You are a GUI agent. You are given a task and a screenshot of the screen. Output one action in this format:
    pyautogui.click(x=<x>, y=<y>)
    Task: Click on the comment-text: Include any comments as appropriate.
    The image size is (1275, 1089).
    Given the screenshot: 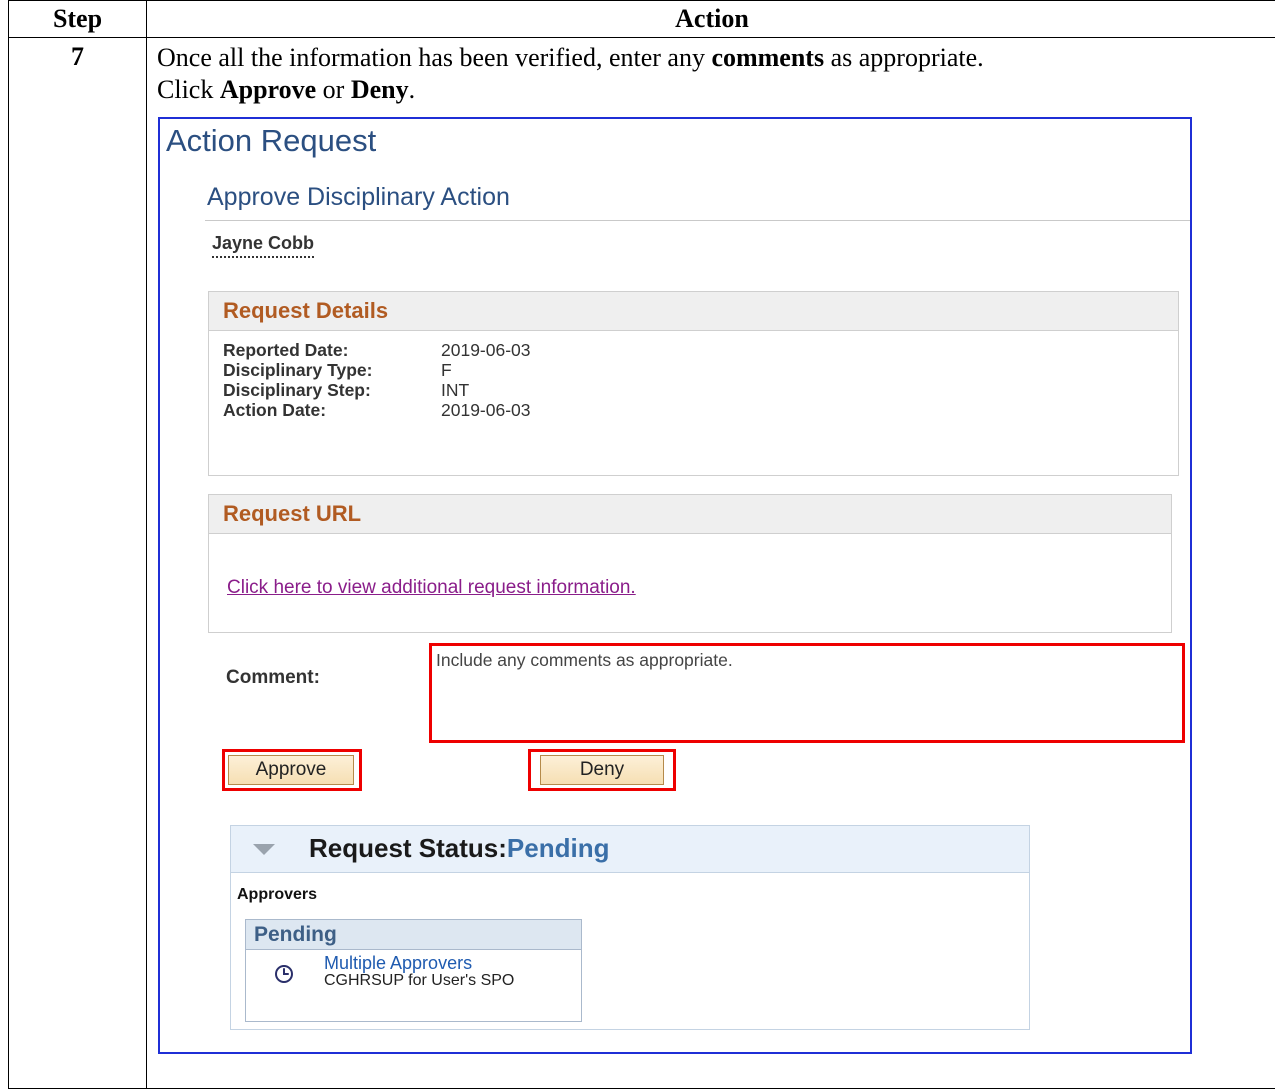 What is the action you would take?
    pyautogui.click(x=584, y=660)
    